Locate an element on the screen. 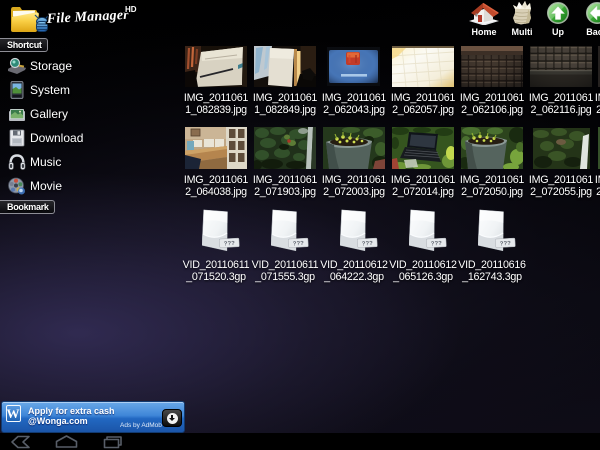 The height and width of the screenshot is (450, 600). svg-text: File Manager is located at coordinates (87, 17).